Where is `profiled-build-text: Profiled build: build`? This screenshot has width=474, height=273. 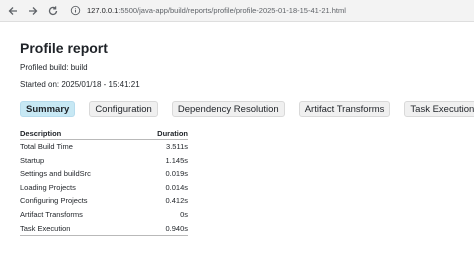
profiled-build-text: Profiled build: build is located at coordinates (54, 67).